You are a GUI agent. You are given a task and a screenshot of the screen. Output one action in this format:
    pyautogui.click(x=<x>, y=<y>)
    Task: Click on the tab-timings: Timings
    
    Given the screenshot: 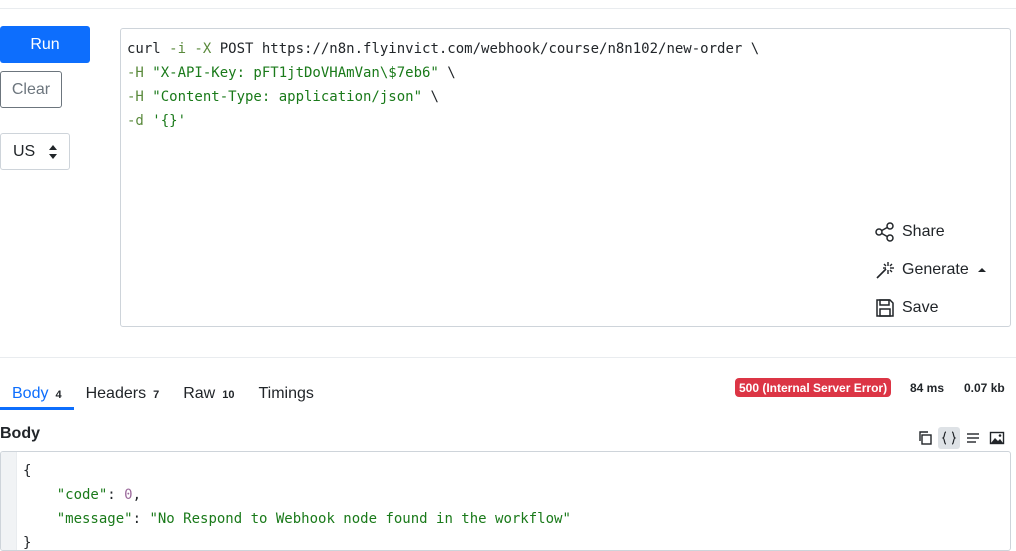 What is the action you would take?
    pyautogui.click(x=285, y=392)
    